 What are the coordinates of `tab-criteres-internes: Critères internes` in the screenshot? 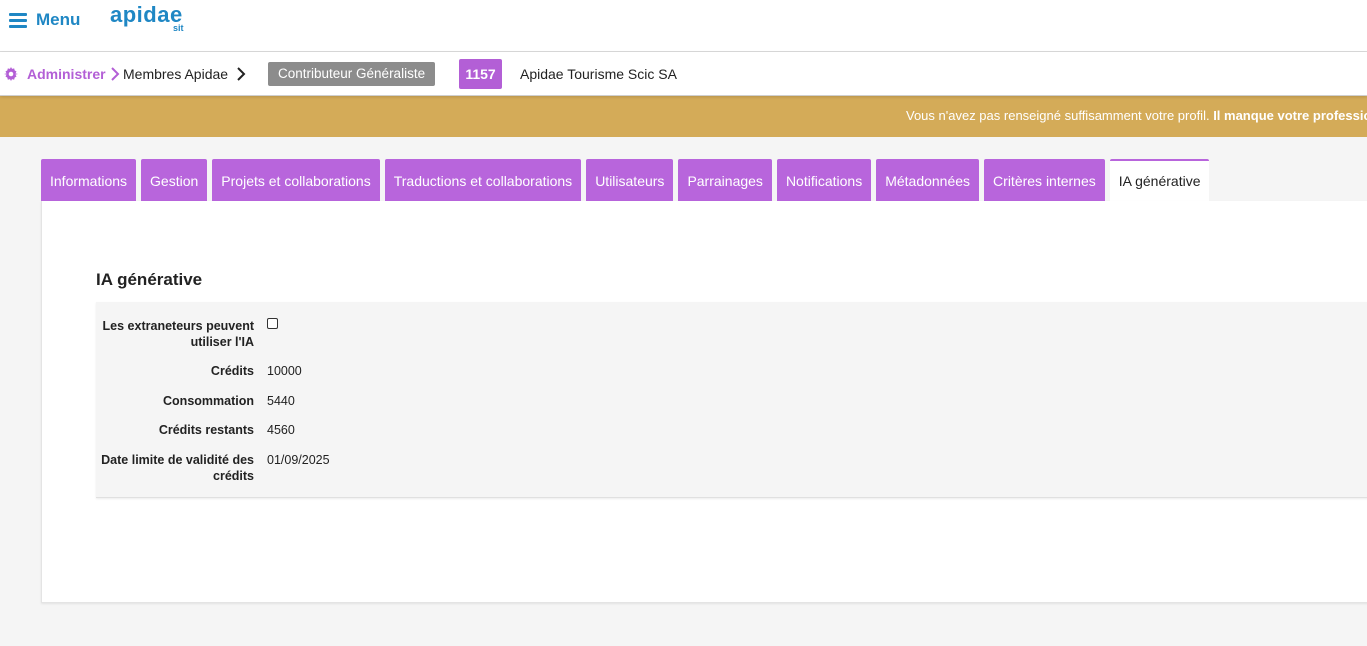 It's located at (1044, 180).